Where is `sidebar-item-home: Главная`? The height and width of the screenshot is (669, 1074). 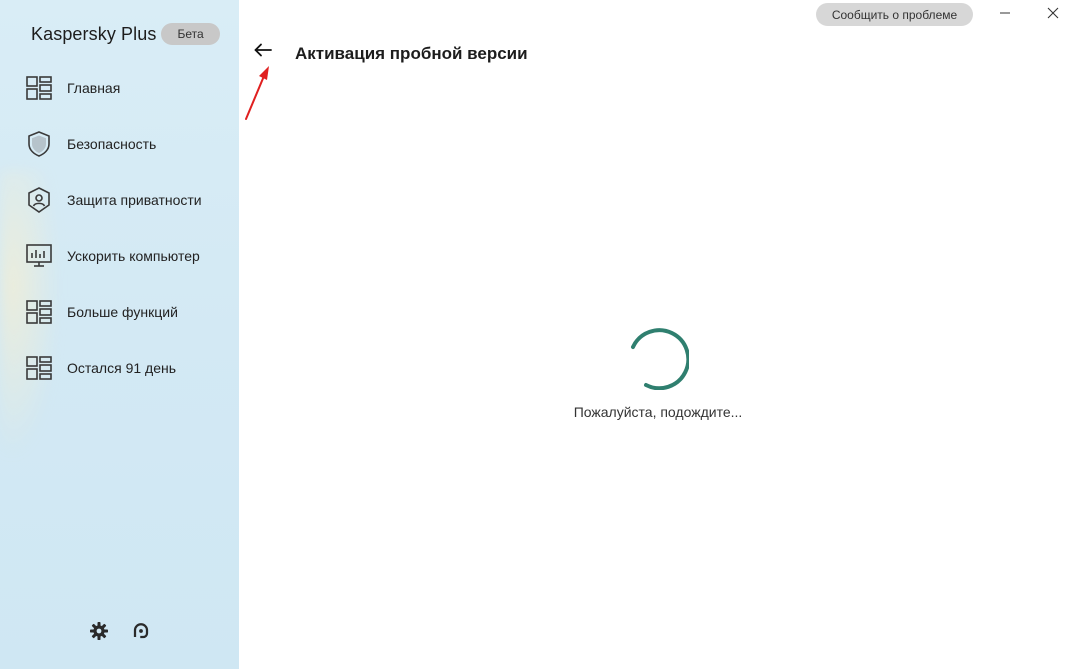 sidebar-item-home: Главная is located at coordinates (119, 88).